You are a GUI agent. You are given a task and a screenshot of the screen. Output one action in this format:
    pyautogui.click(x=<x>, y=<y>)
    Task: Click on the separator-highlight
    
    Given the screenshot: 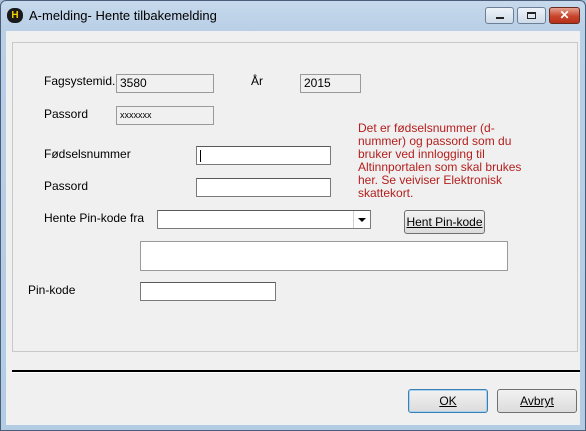 What is the action you would take?
    pyautogui.click(x=296, y=372)
    